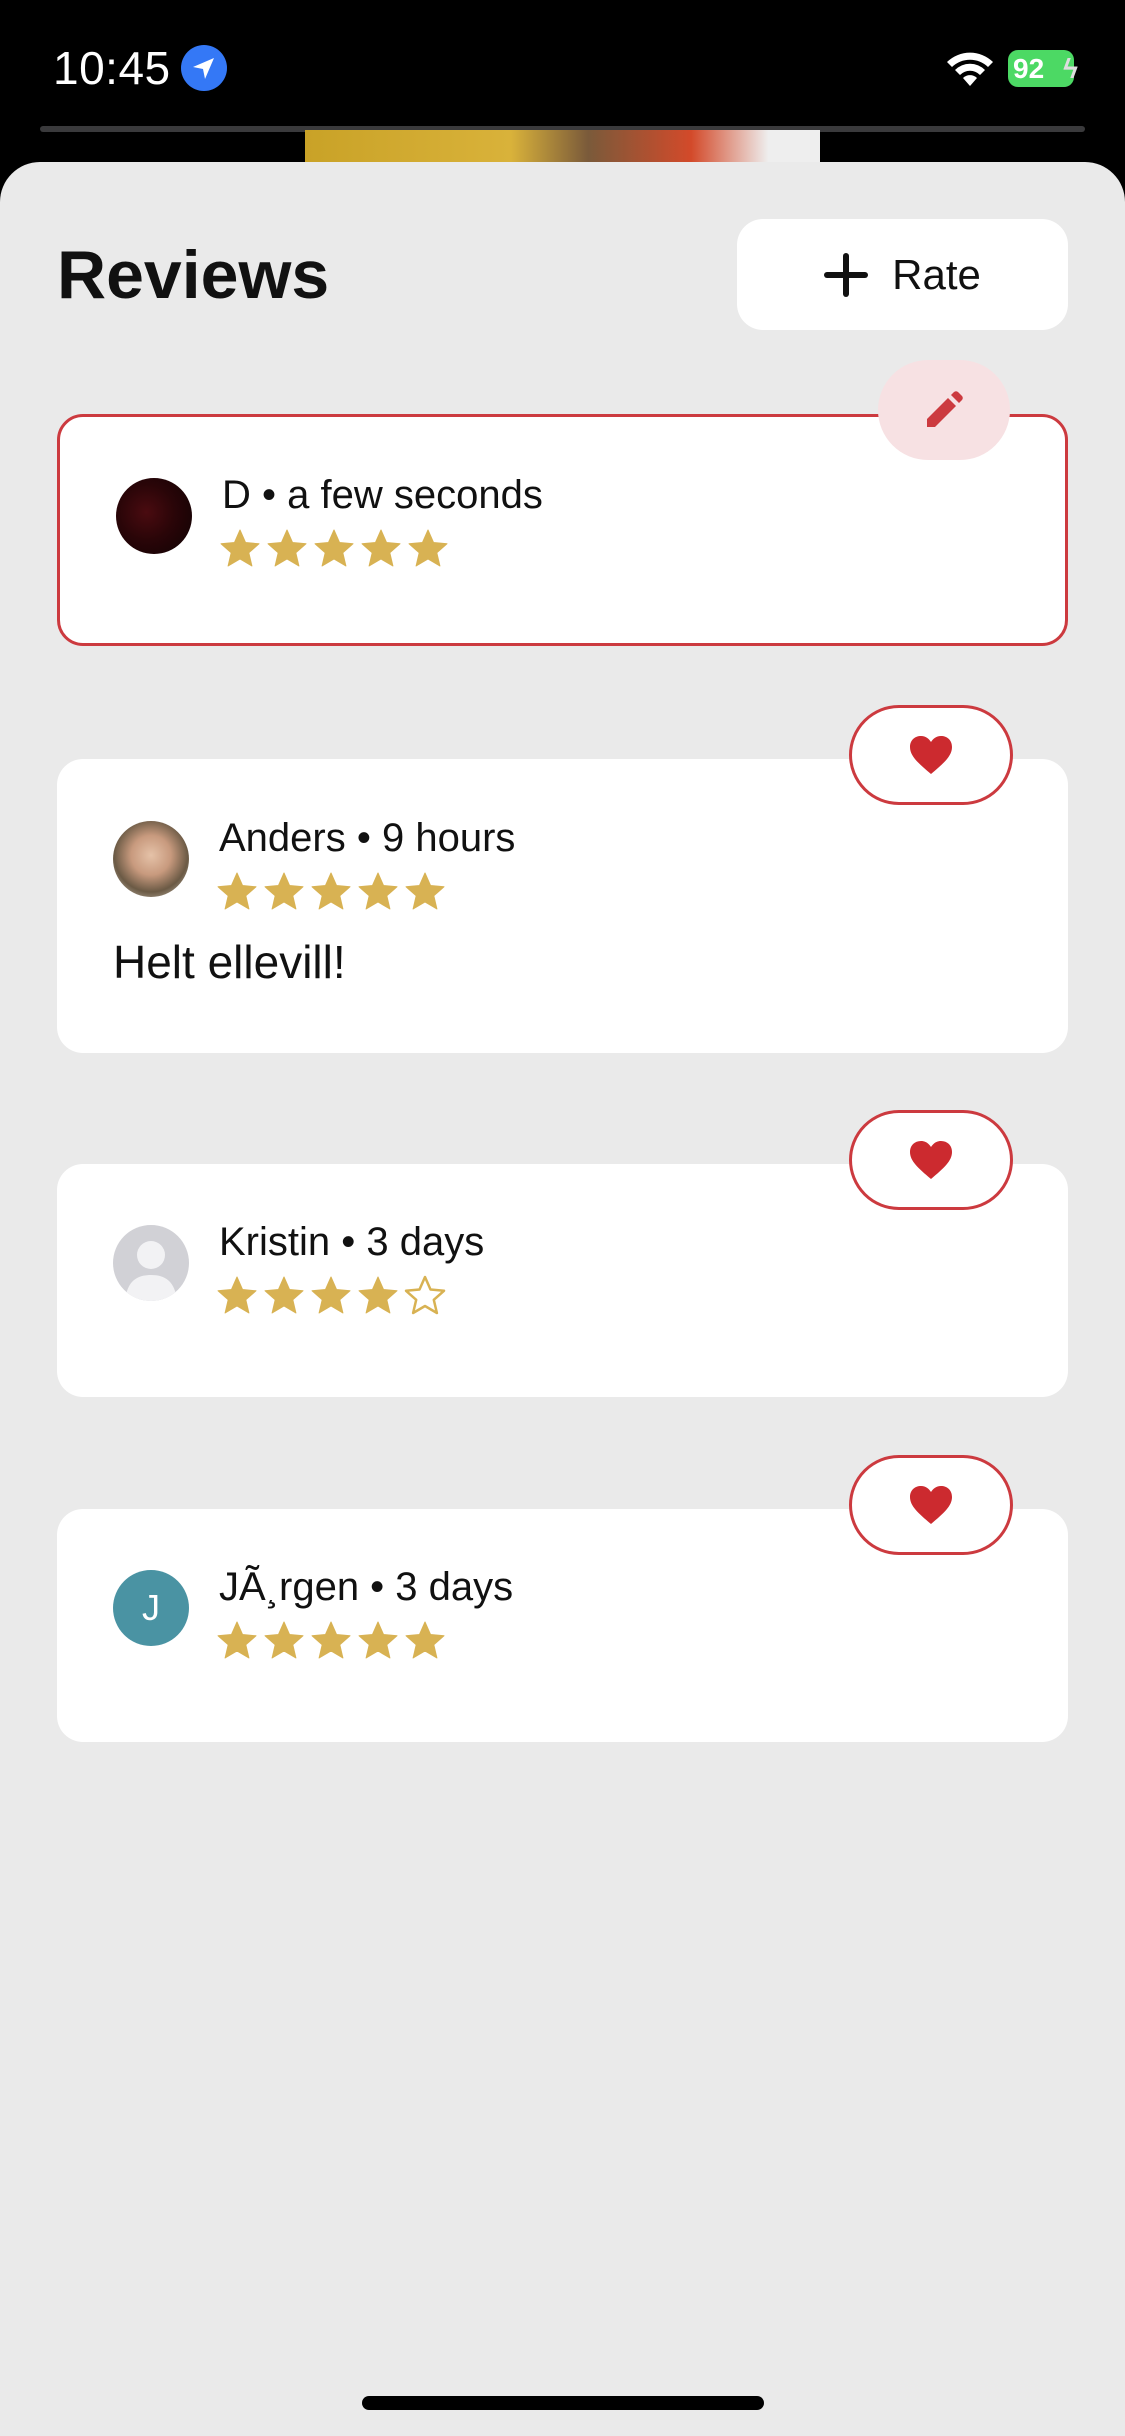 Image resolution: width=1125 pixels, height=2436 pixels. What do you see at coordinates (204, 68) in the screenshot?
I see `location-arrow-icon` at bounding box center [204, 68].